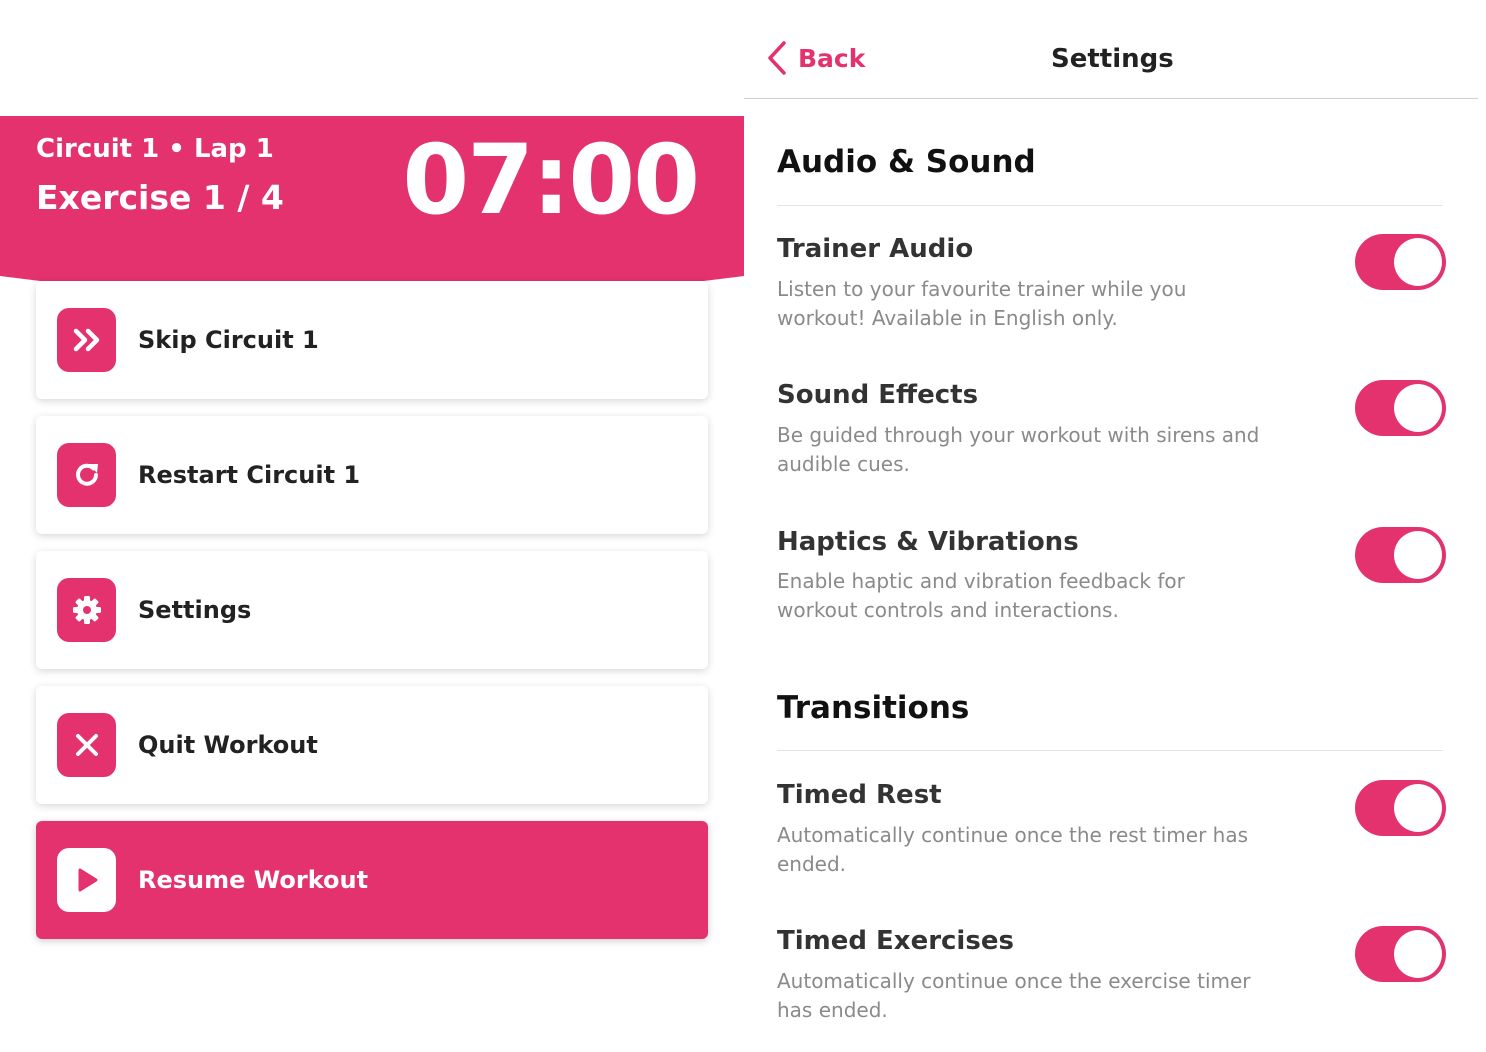  What do you see at coordinates (928, 542) in the screenshot?
I see `haptics-title: Haptics & Vibrations` at bounding box center [928, 542].